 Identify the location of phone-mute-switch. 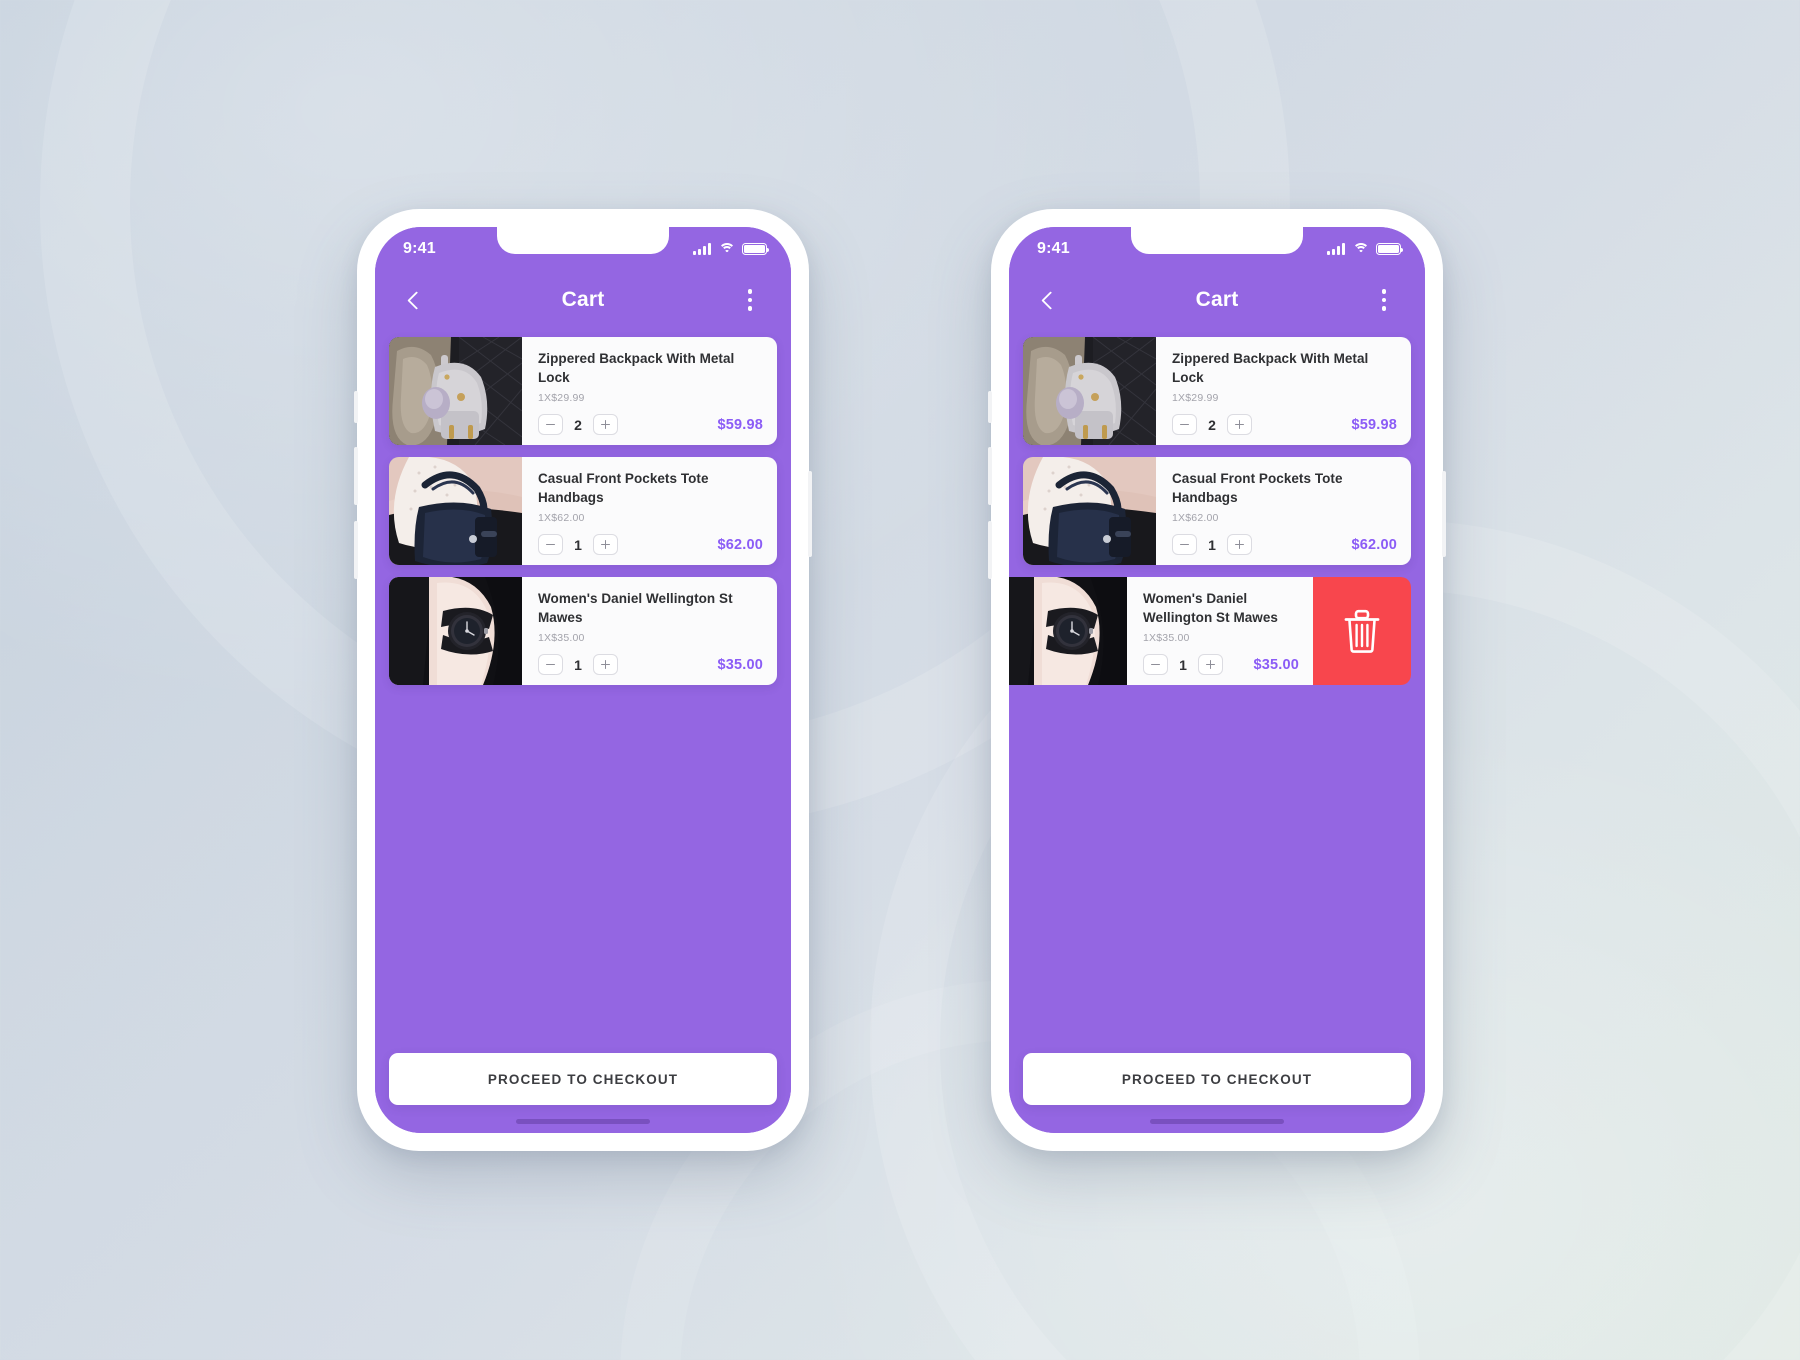
(990, 407).